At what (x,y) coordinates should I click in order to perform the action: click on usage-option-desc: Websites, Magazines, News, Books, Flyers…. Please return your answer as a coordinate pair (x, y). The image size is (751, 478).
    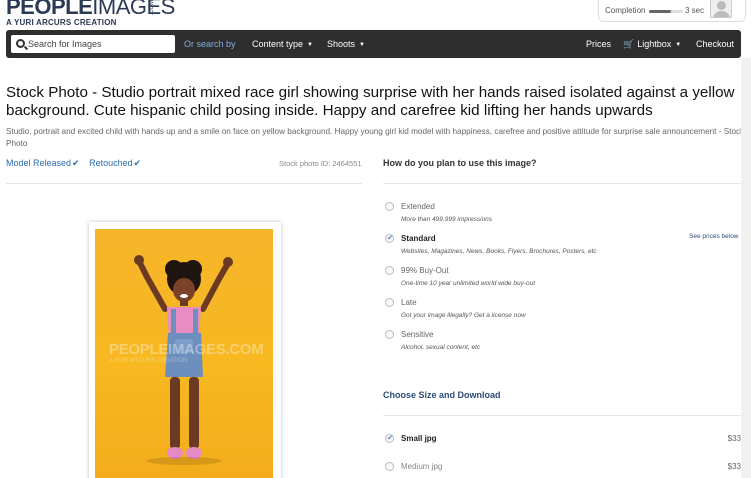
    Looking at the image, I should click on (499, 251).